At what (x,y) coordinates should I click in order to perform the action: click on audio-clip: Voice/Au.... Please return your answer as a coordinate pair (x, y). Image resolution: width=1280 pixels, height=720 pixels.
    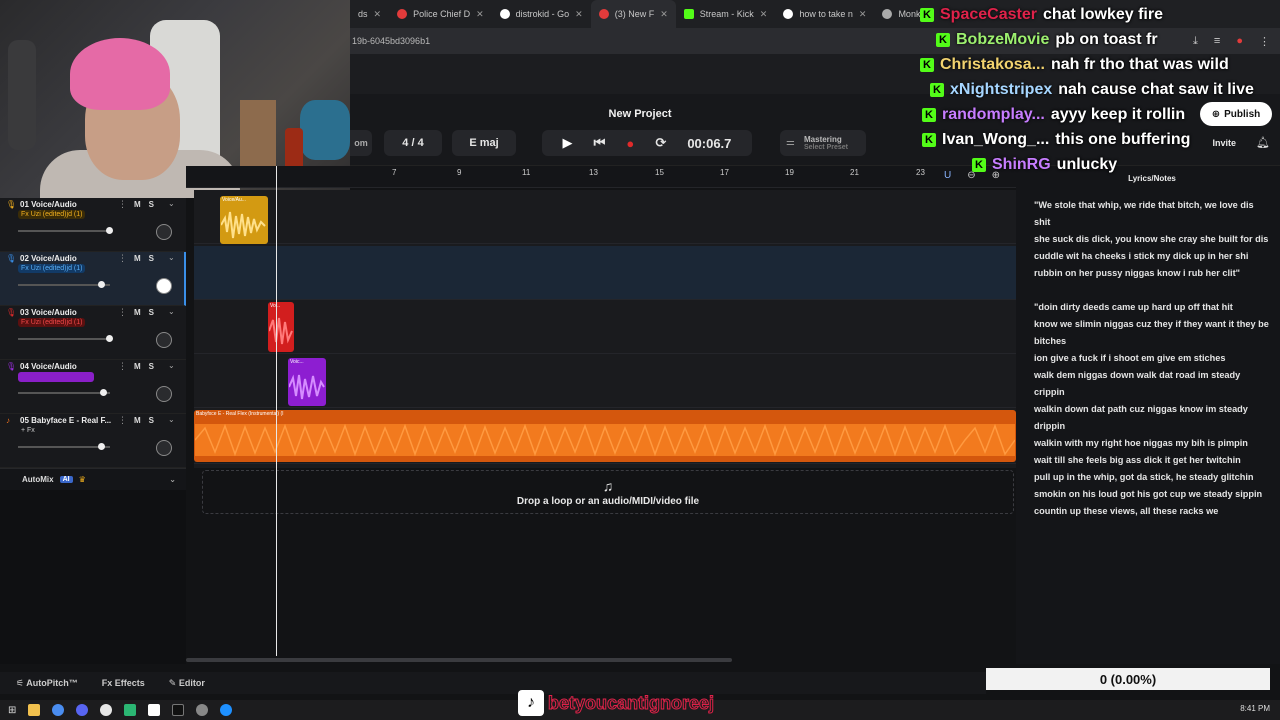
    Looking at the image, I should click on (244, 220).